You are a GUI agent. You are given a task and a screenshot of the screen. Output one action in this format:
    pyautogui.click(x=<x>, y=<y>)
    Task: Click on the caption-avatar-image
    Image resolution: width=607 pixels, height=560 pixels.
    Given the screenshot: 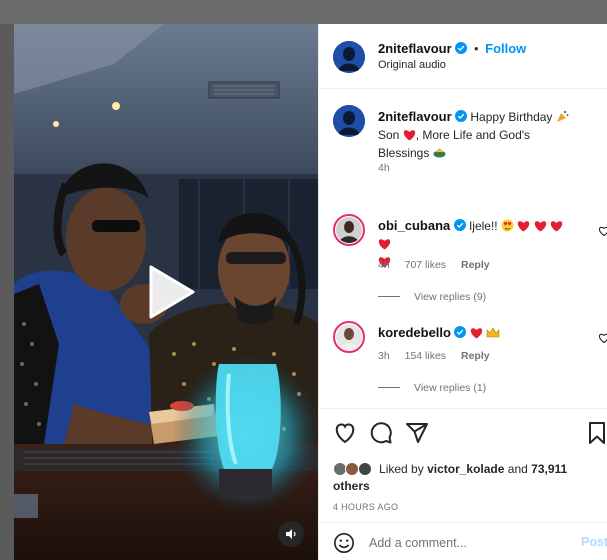 What is the action you would take?
    pyautogui.click(x=349, y=121)
    